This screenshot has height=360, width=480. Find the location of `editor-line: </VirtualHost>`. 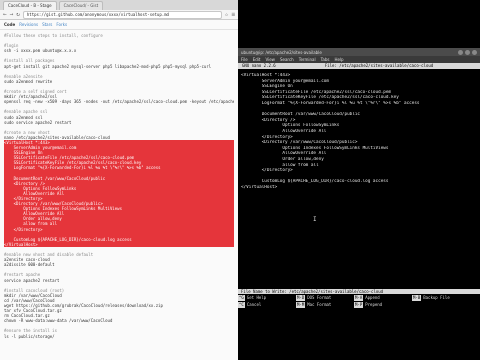

editor-line: </VirtualHost> is located at coordinates (259, 187).